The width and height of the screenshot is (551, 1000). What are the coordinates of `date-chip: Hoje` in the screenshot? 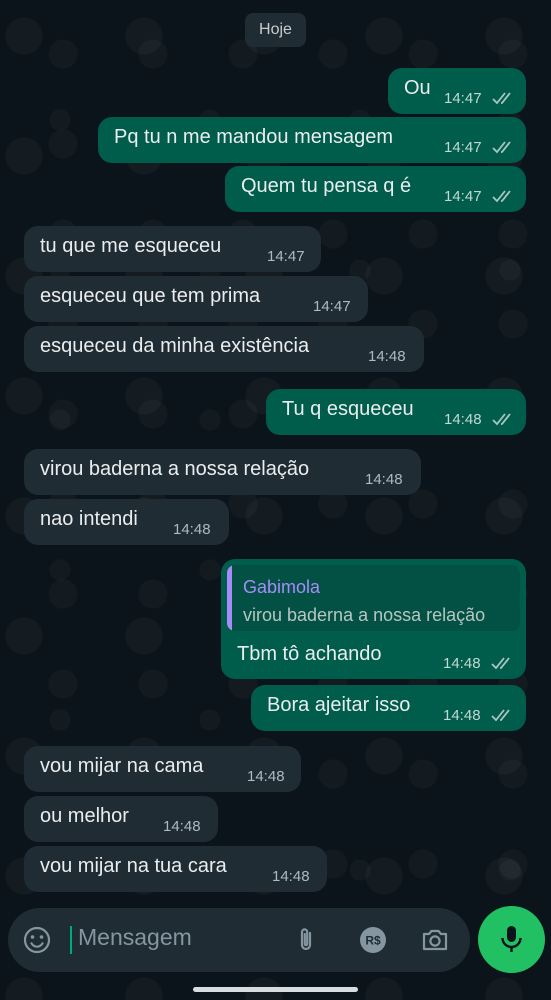 It's located at (275, 30).